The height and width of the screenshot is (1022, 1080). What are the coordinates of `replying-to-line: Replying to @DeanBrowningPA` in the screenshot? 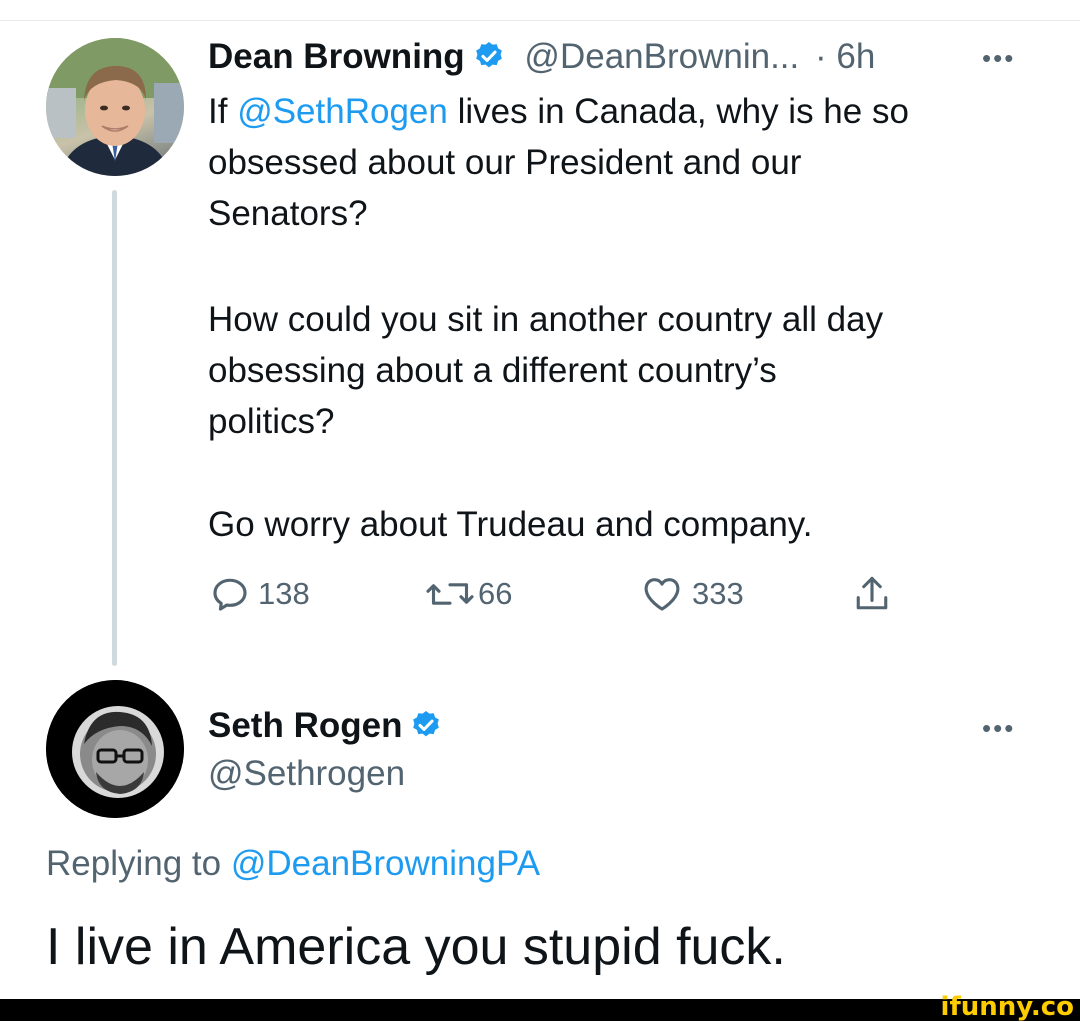 It's located at (293, 864).